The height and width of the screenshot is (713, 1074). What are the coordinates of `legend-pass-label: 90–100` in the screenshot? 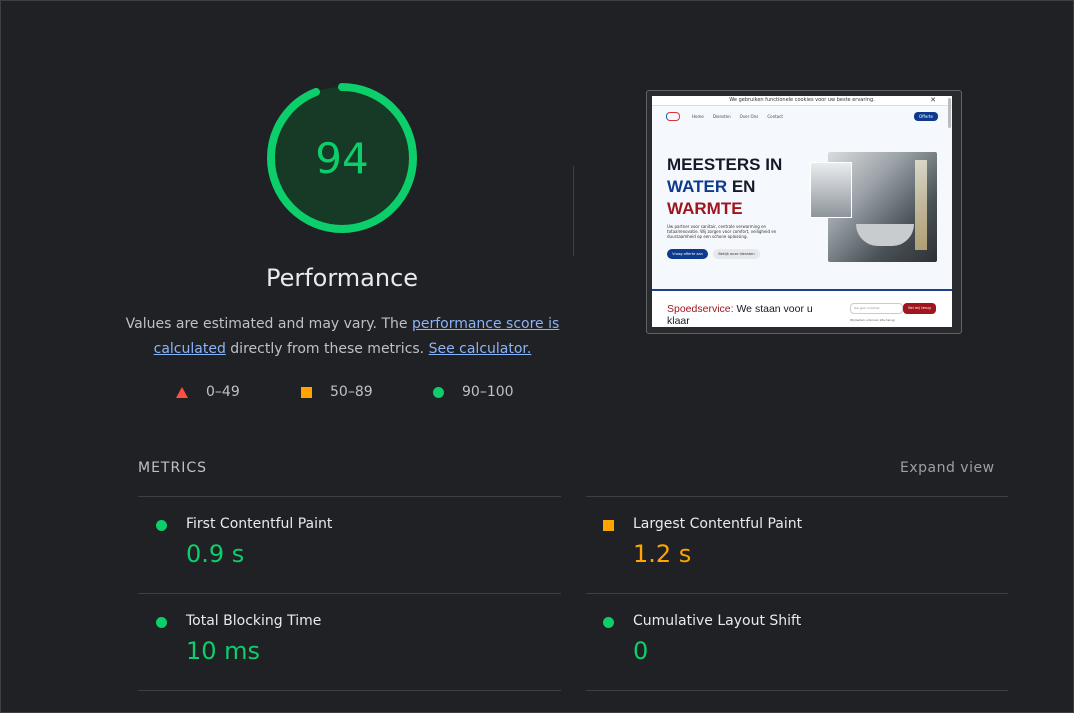 It's located at (488, 392).